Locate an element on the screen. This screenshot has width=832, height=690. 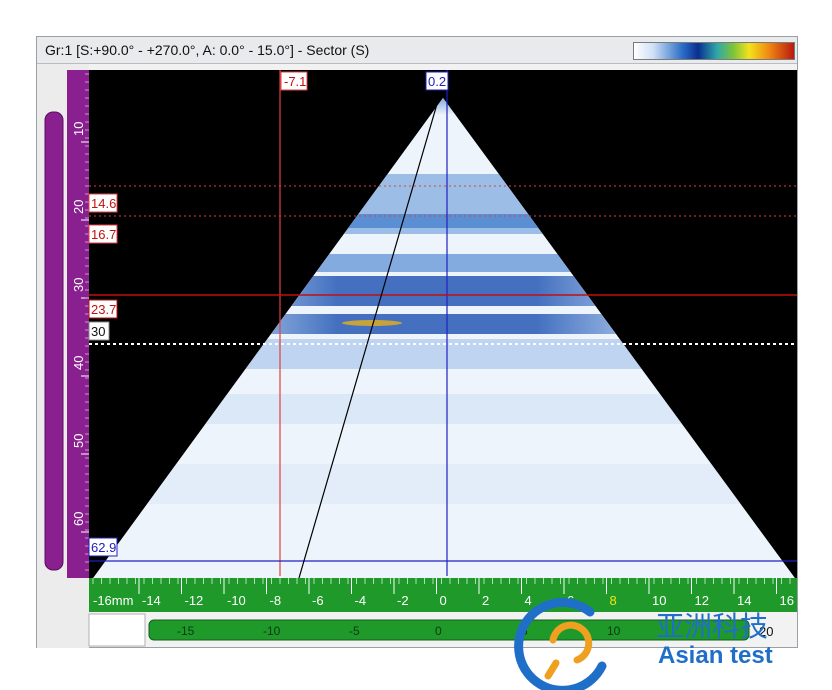
ruler-tick-label: -6 is located at coordinates (318, 600).